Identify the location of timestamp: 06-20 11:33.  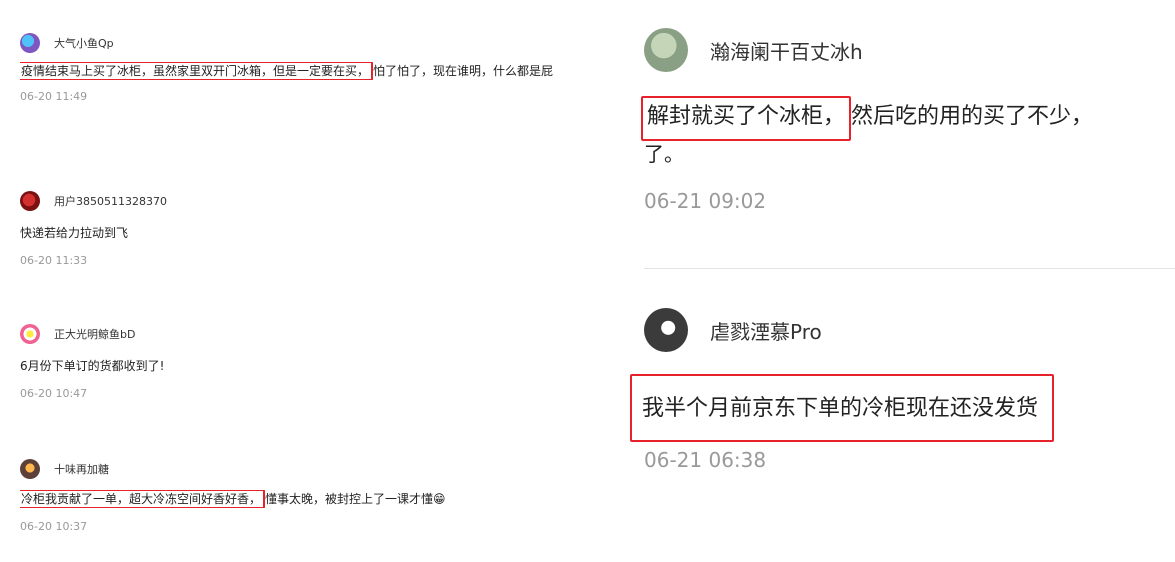
(54, 260).